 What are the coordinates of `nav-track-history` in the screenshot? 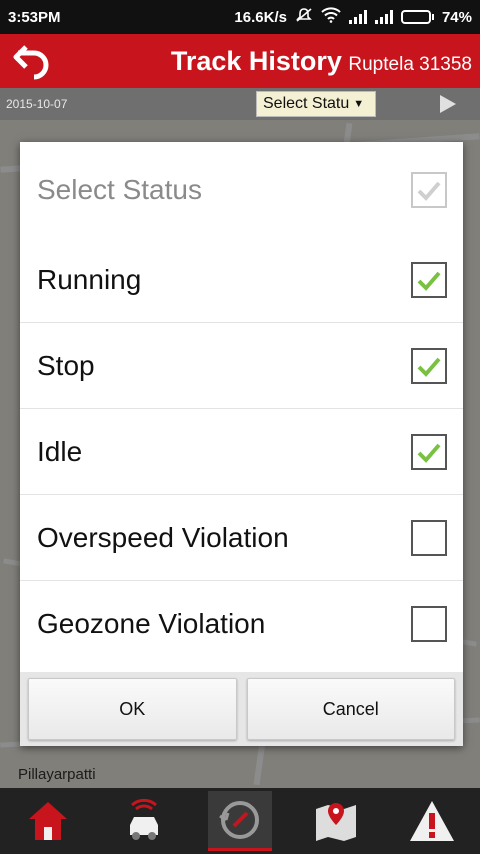 It's located at (240, 821).